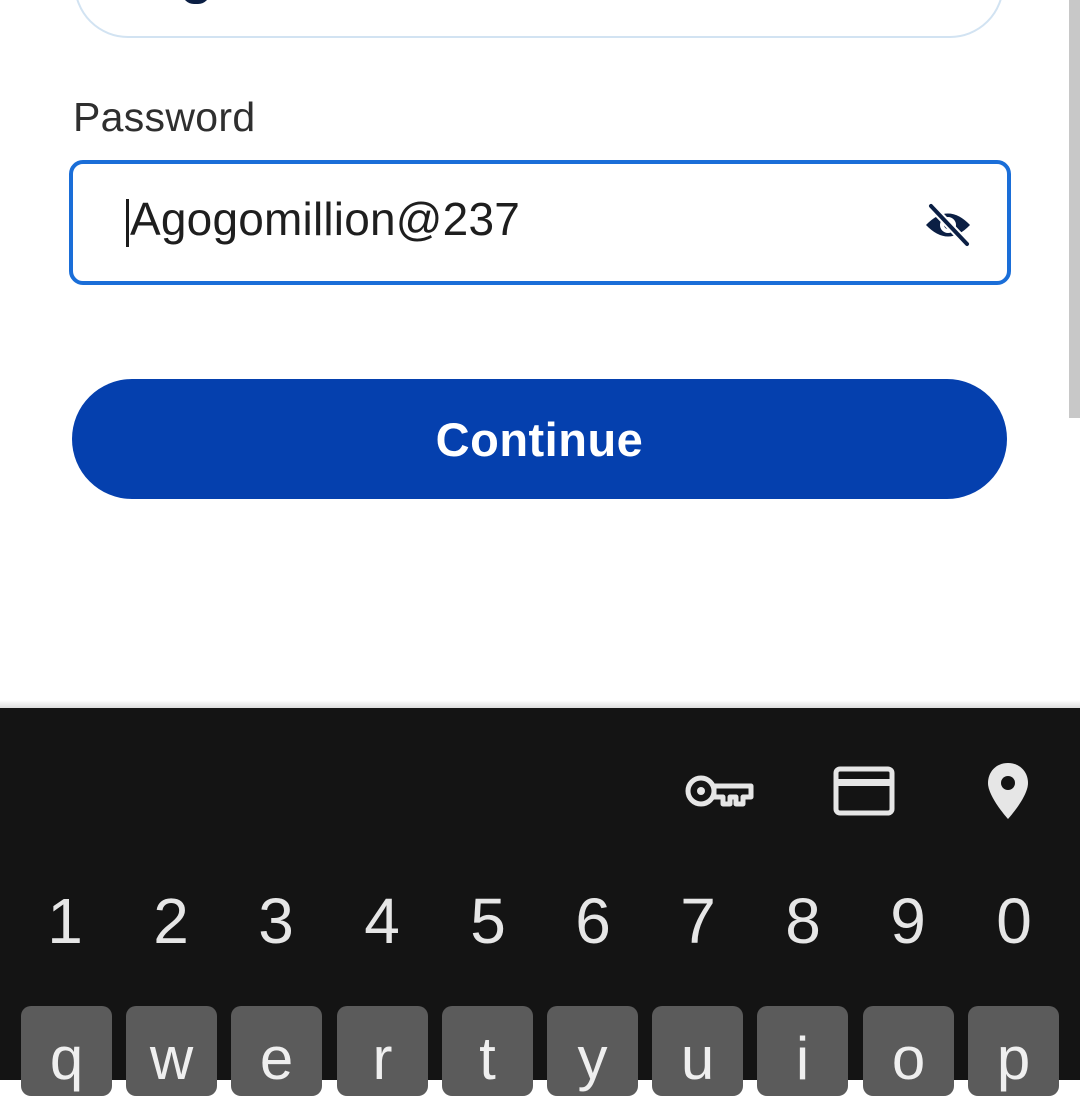 The height and width of the screenshot is (1096, 1080). Describe the element at coordinates (196, 2) in the screenshot. I see `field-text-fragment` at that location.